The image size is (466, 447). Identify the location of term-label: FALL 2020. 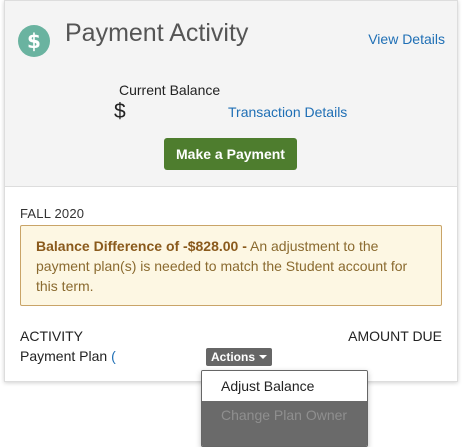
(52, 213).